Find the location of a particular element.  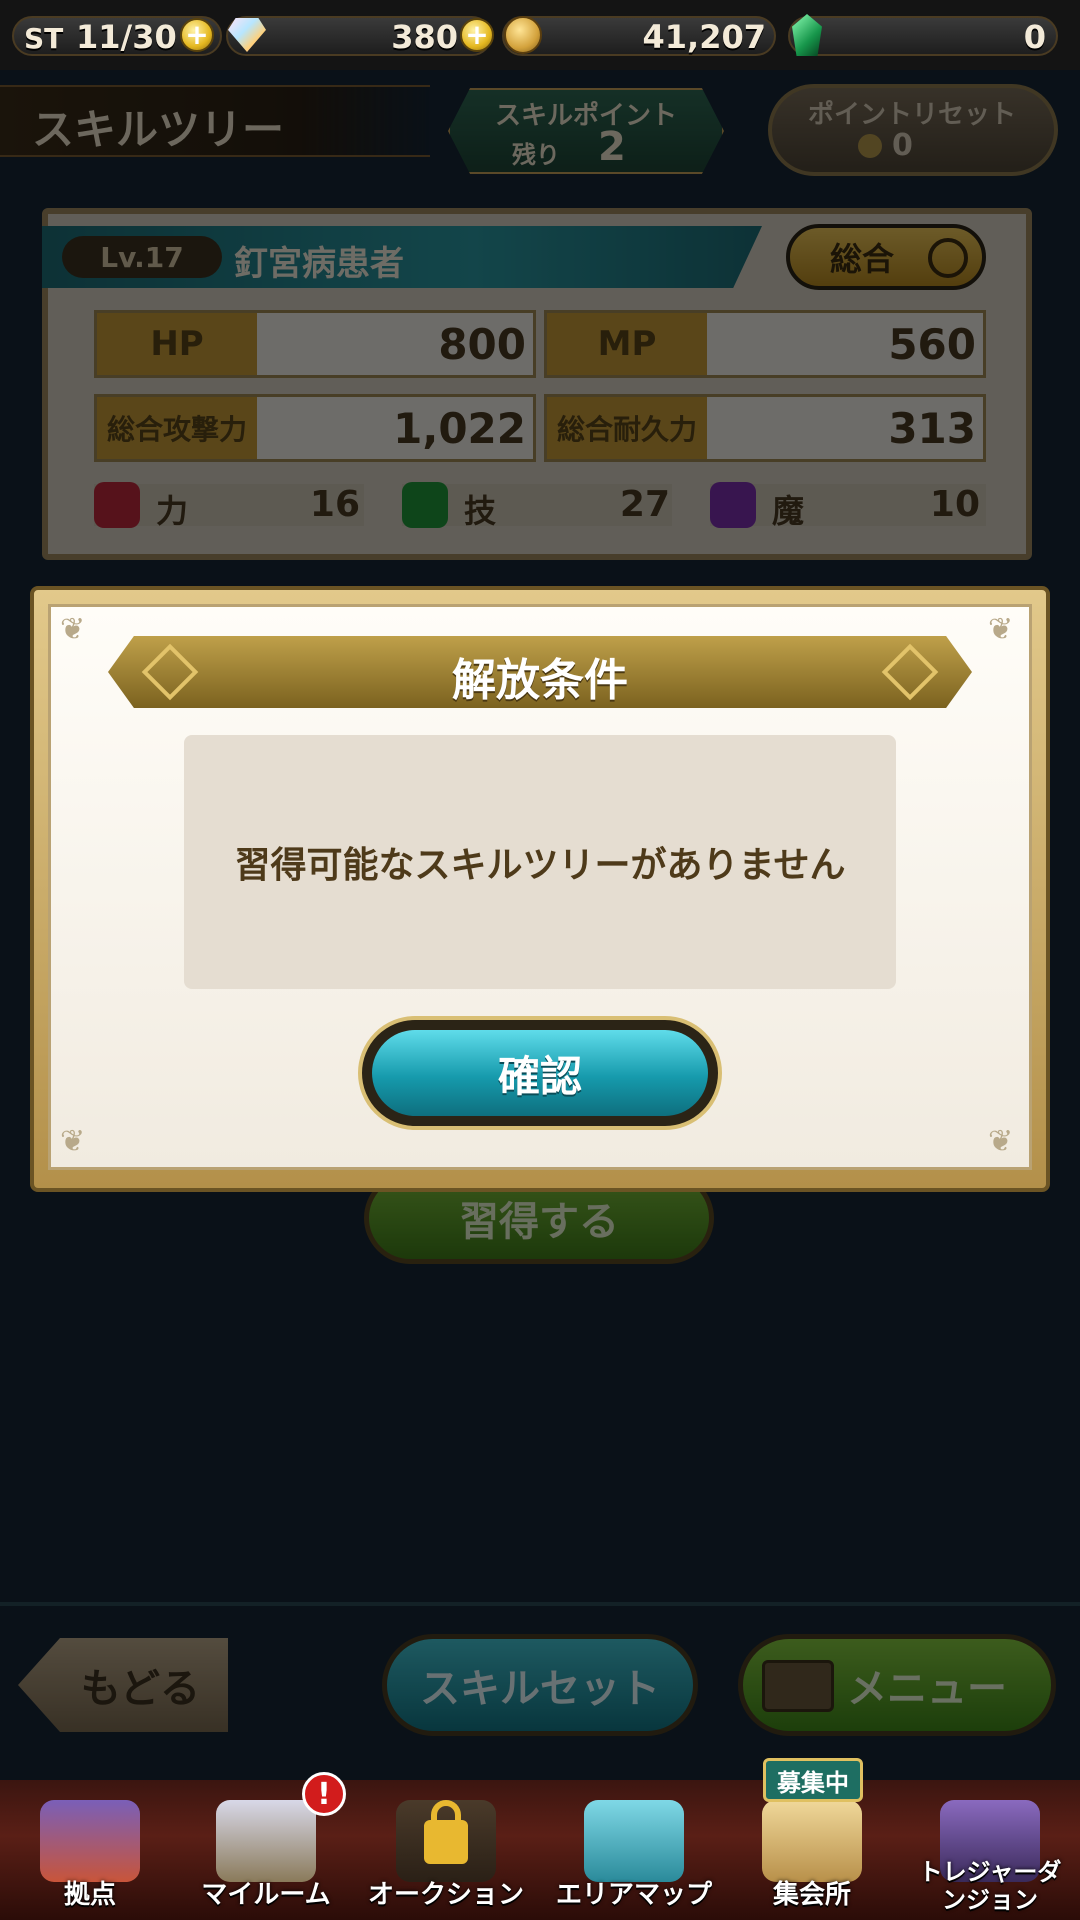

add-gems-button: + is located at coordinates (477, 35).